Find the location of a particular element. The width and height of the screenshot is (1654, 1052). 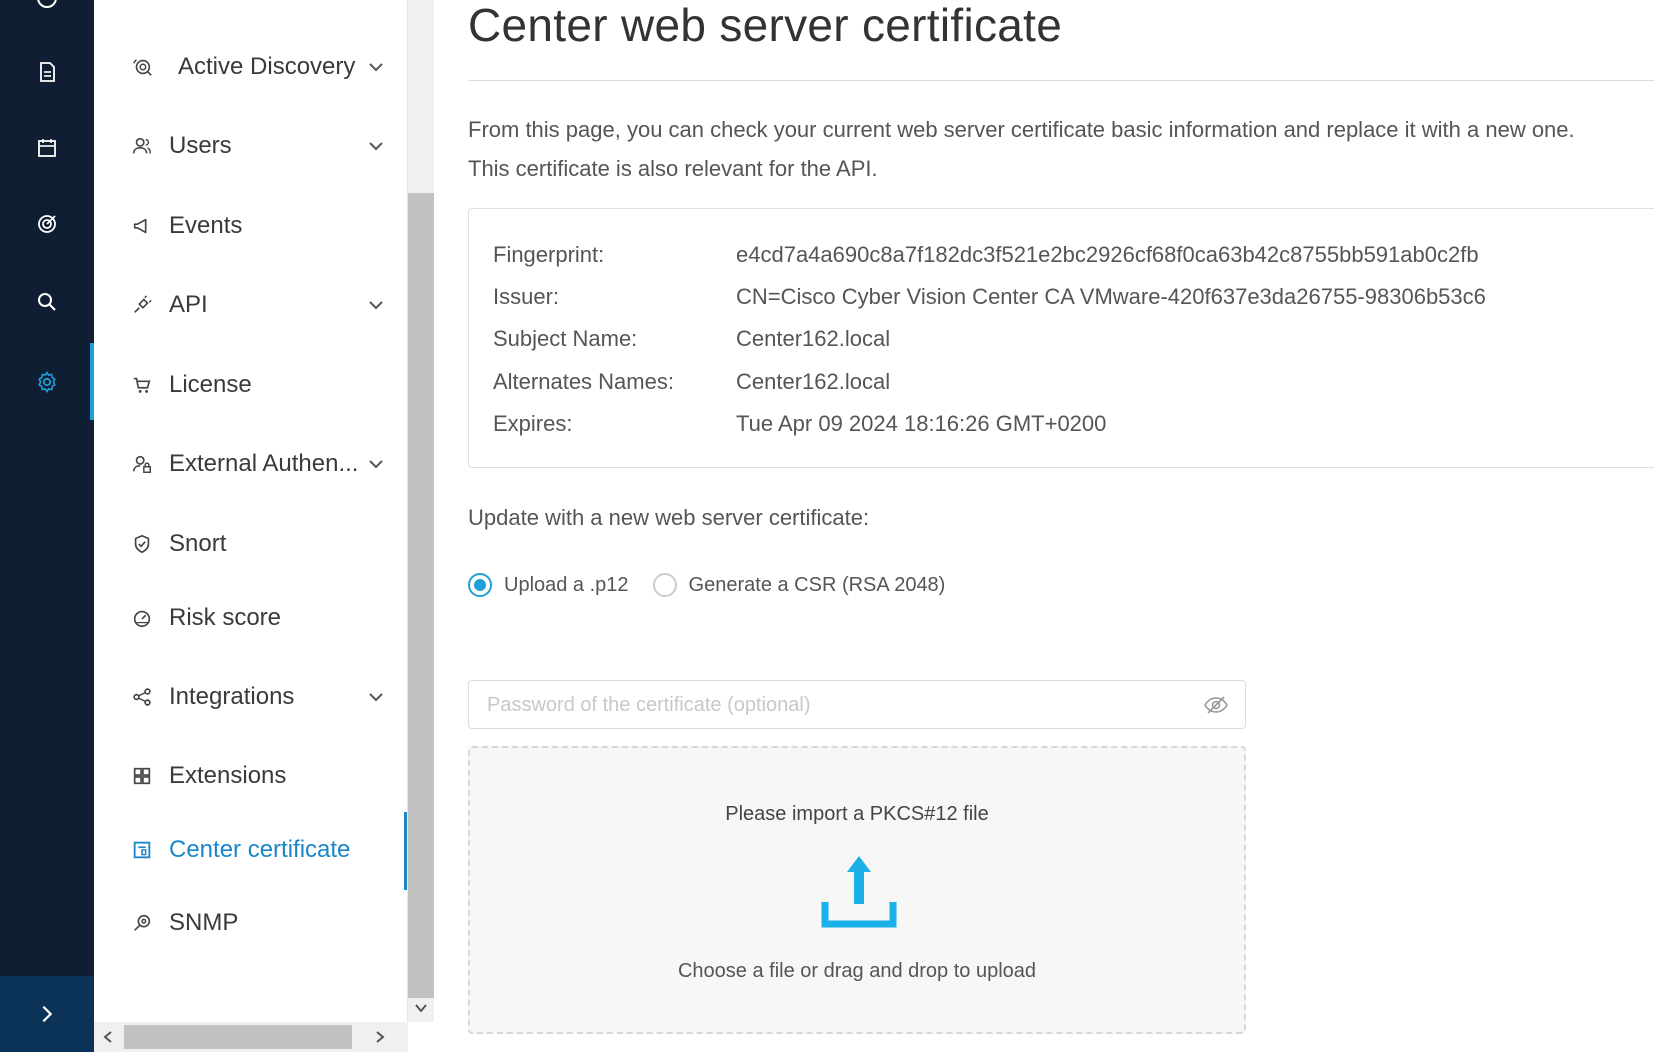

top-partial-icon is located at coordinates (47, 9).